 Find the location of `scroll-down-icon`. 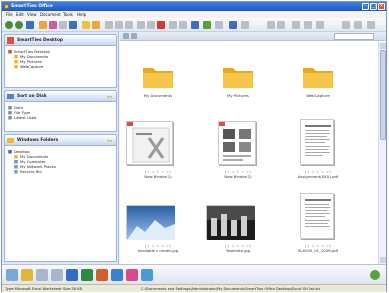

scroll-down-icon is located at coordinates (383, 260).